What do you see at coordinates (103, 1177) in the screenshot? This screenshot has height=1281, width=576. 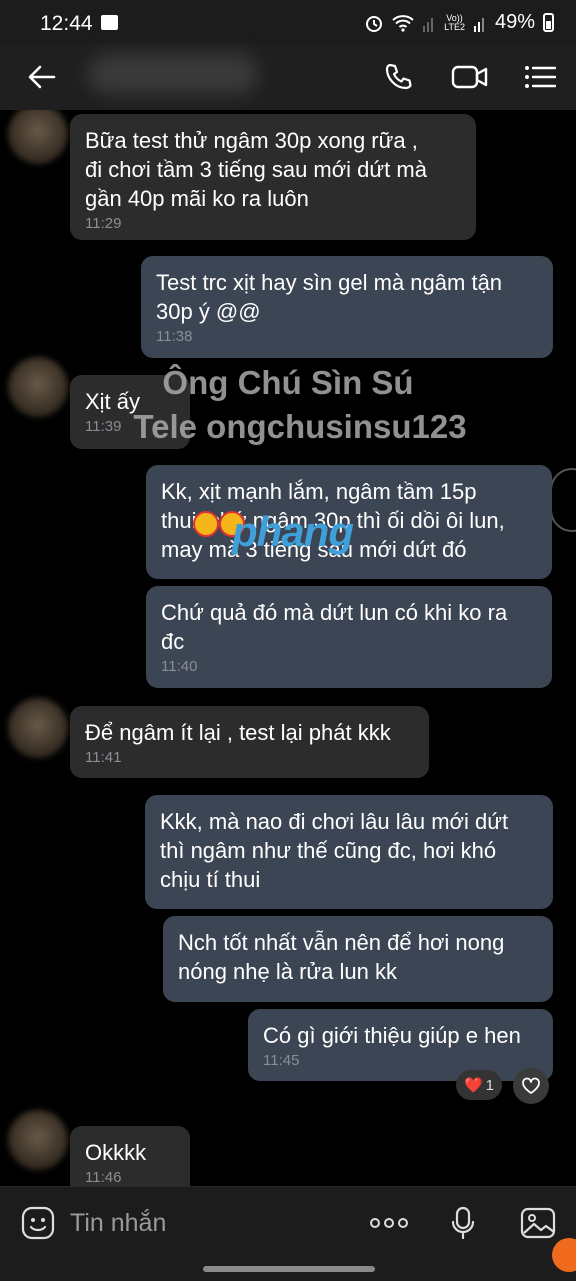 I see `message-time: 11:46` at bounding box center [103, 1177].